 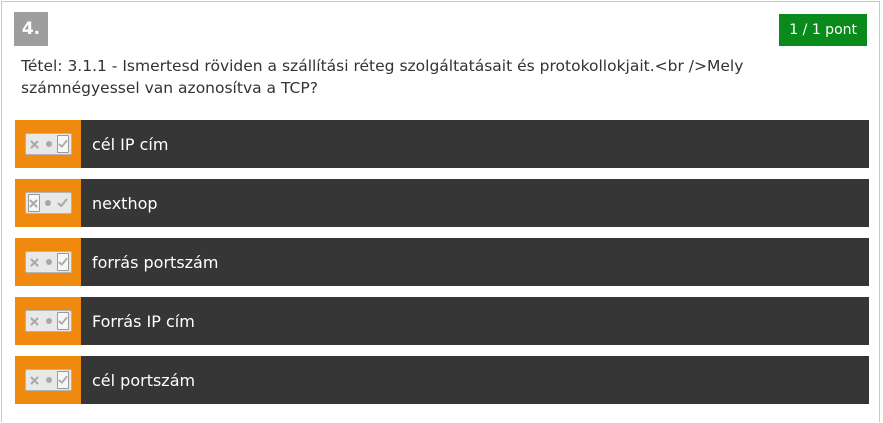 I want to click on answer-option: cél IP cím, so click(x=442, y=144).